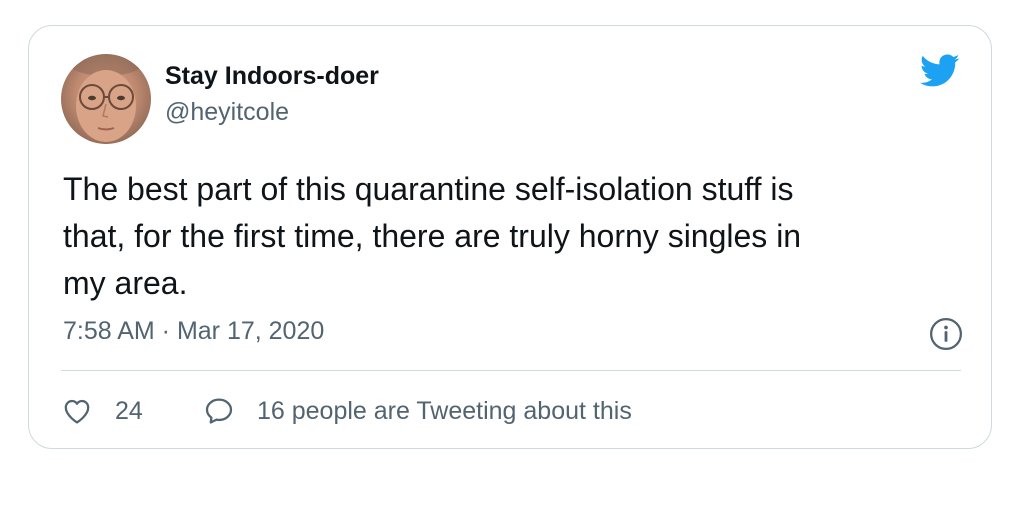 The image size is (1024, 505). I want to click on speech-bubble-icon, so click(219, 411).